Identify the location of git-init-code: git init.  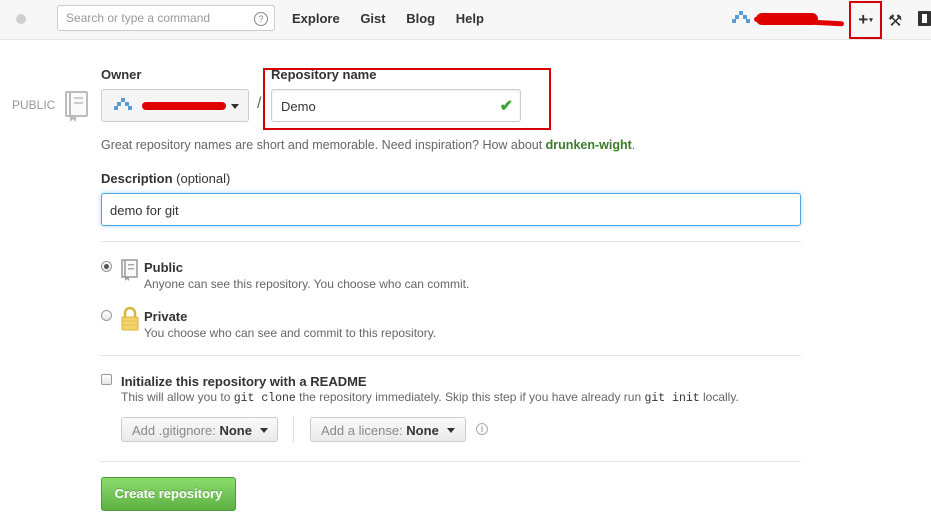
(672, 398).